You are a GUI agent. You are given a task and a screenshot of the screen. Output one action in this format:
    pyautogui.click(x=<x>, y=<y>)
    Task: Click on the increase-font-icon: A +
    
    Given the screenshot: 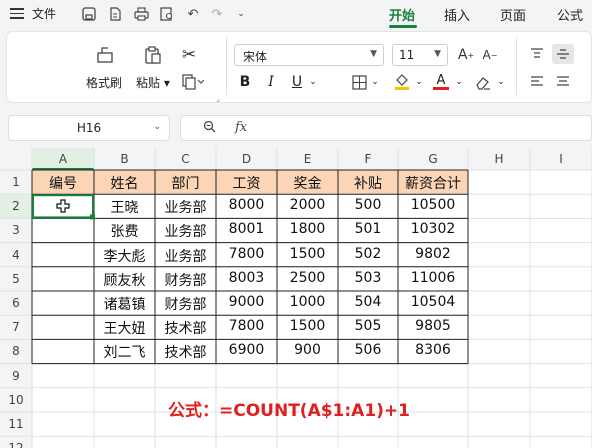 What is the action you would take?
    pyautogui.click(x=466, y=55)
    